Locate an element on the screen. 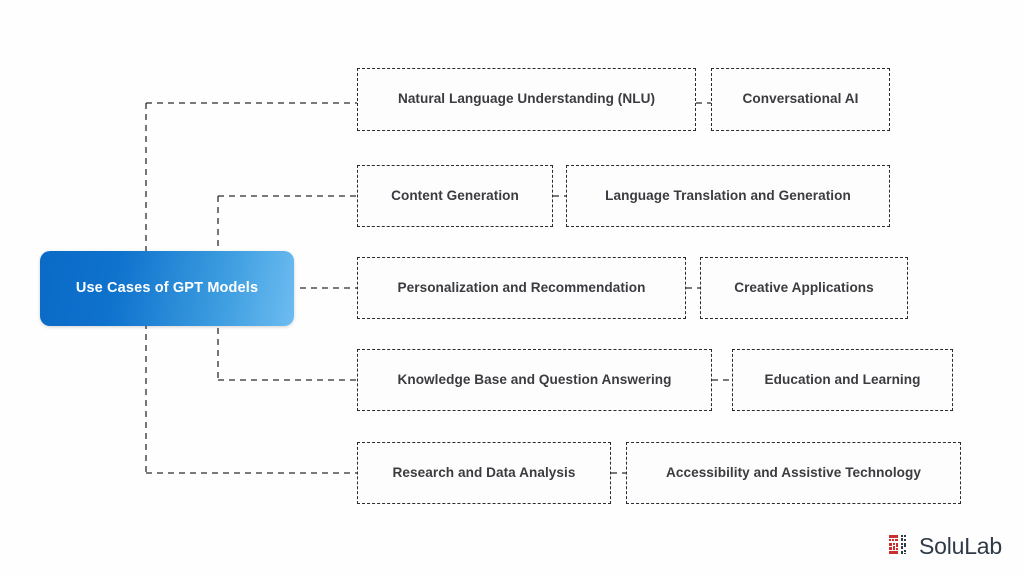  node-secondary-3-label: Creative Applications is located at coordinates (804, 287).